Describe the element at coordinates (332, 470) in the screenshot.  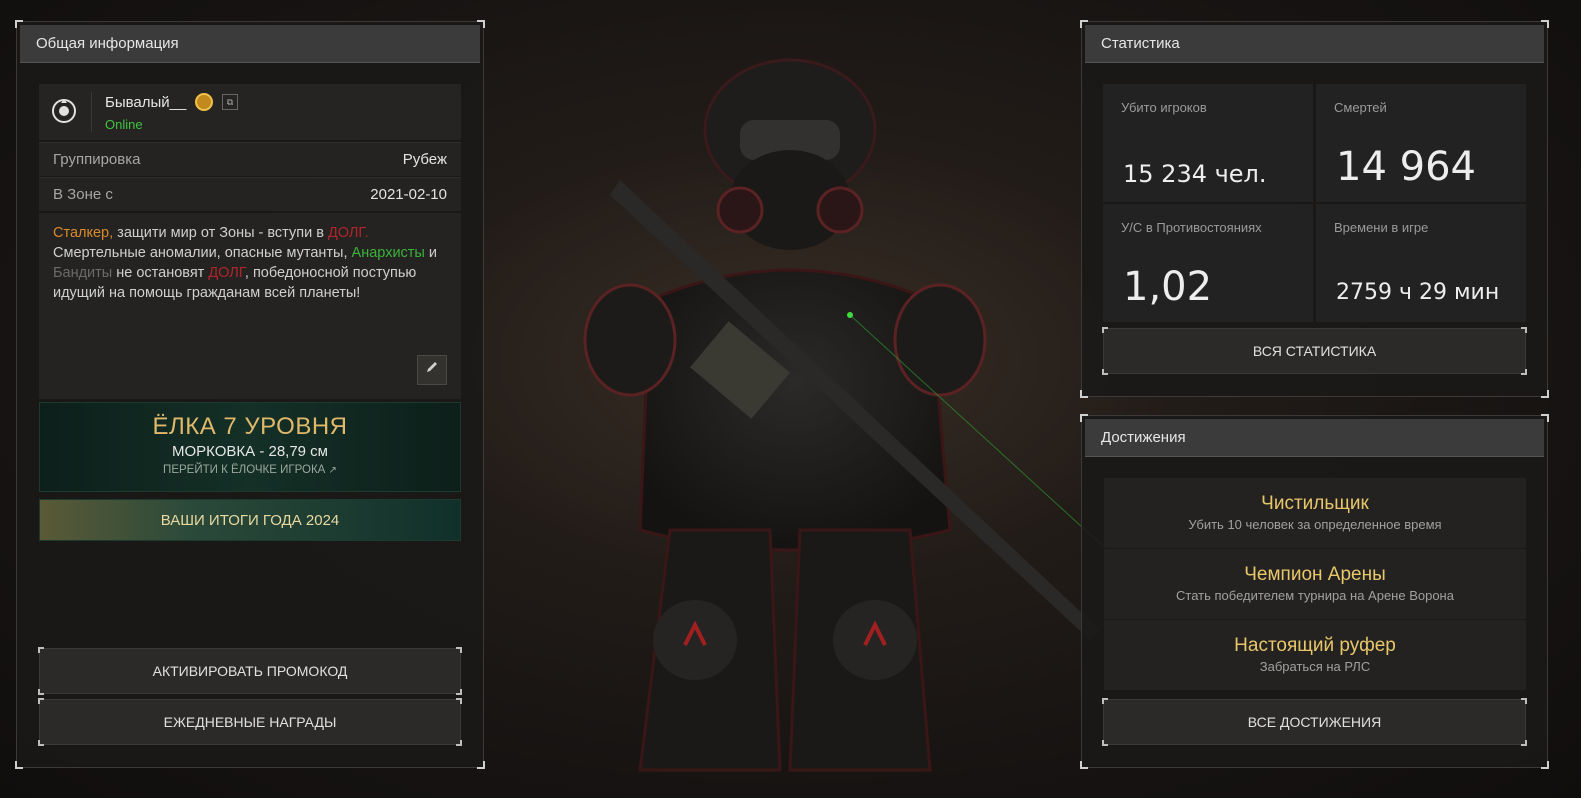
I see `external-link-icon: ↗` at that location.